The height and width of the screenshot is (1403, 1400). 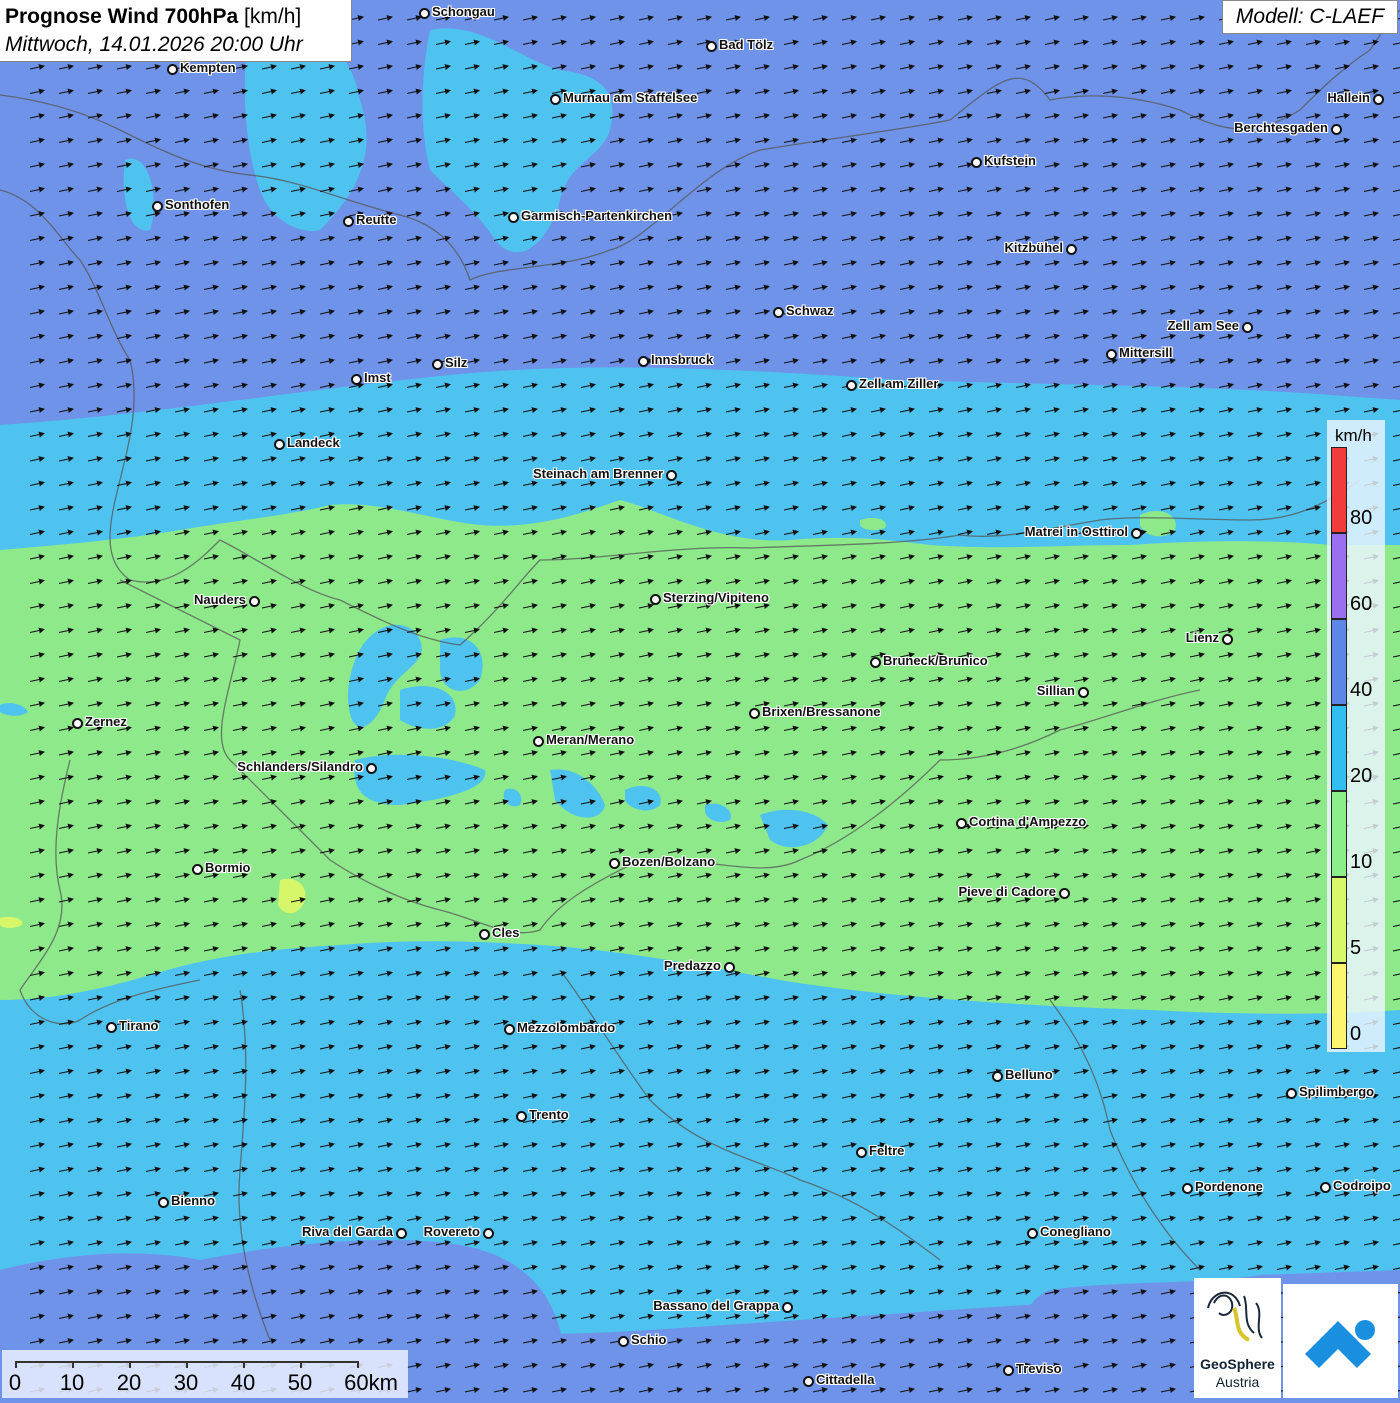 I want to click on city-label: Meran/Merano, so click(x=590, y=739).